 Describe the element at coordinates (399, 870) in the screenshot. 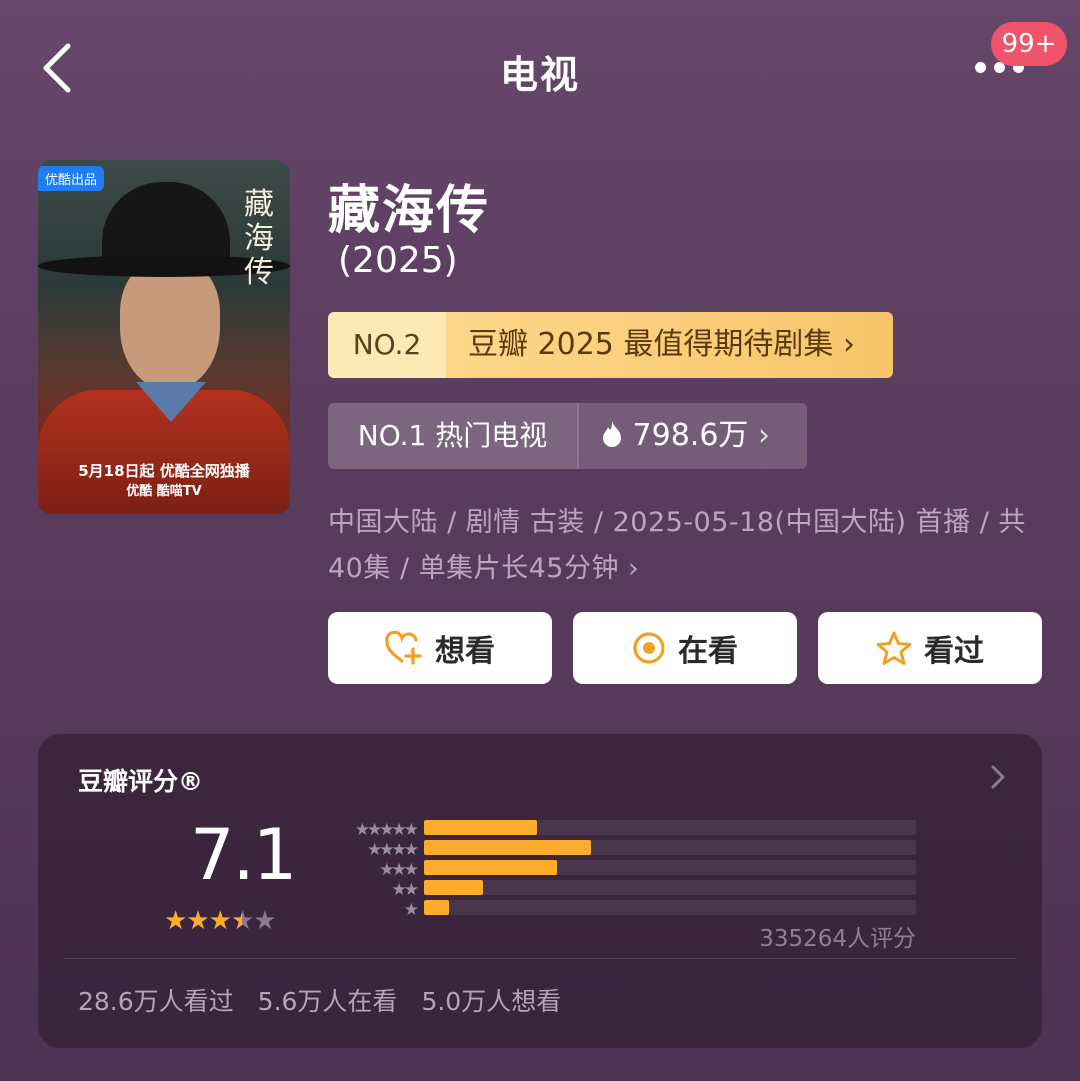

I see `dist-stars-label: ★★★` at that location.